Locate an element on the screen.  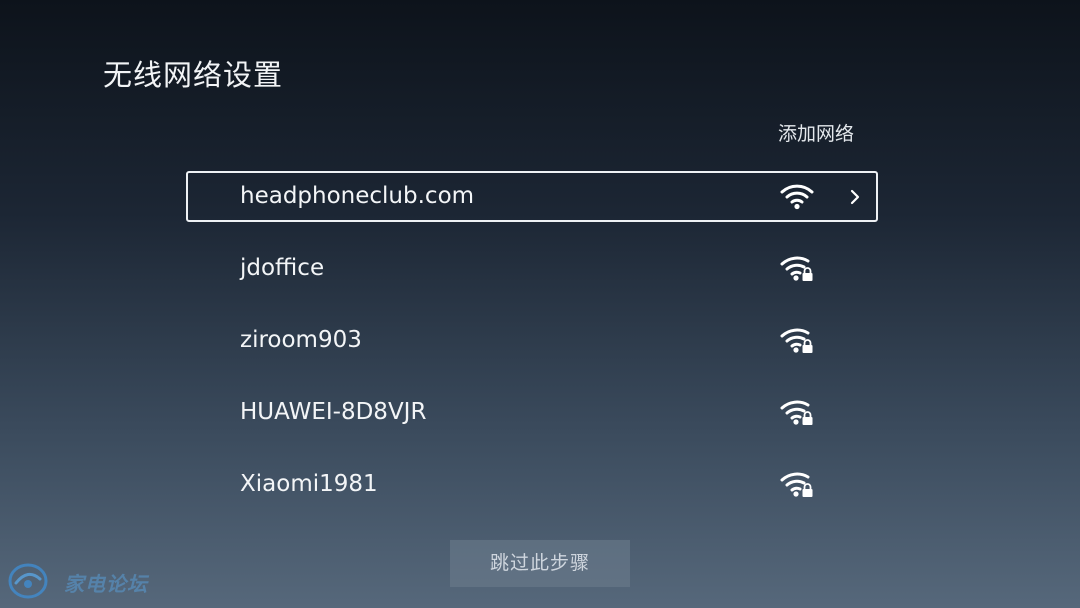
network-item-ziroom903: ziroom903 is located at coordinates (532, 351).